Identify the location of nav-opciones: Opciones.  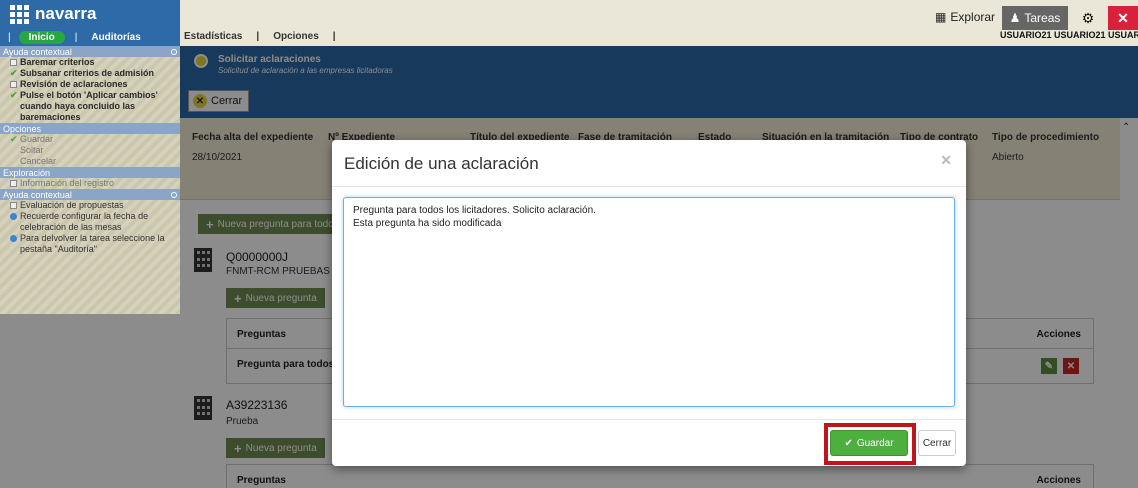
(296, 36).